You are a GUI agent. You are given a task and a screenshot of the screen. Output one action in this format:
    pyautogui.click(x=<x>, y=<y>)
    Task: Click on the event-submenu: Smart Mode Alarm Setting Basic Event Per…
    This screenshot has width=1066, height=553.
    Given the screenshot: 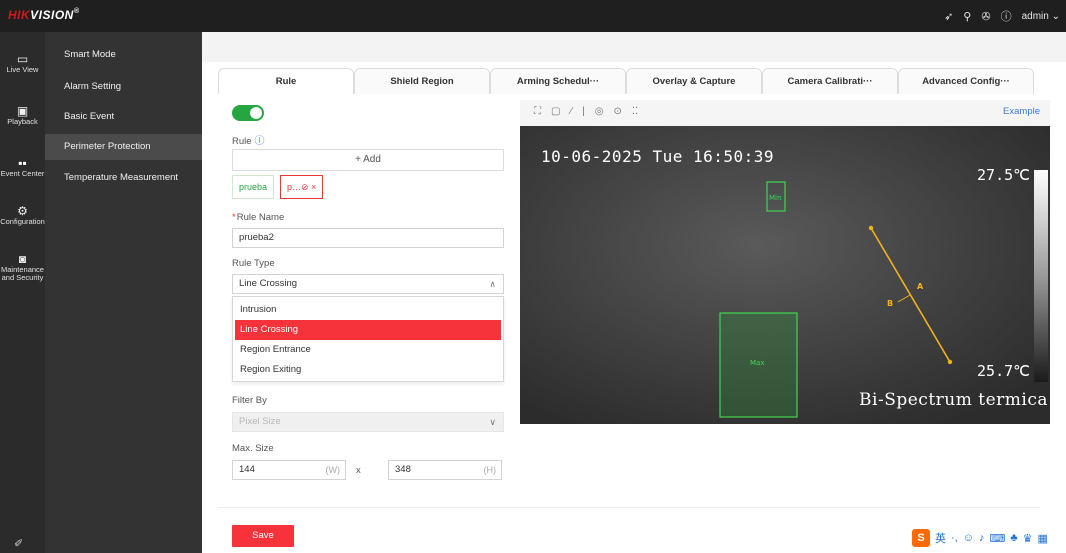 What is the action you would take?
    pyautogui.click(x=123, y=292)
    